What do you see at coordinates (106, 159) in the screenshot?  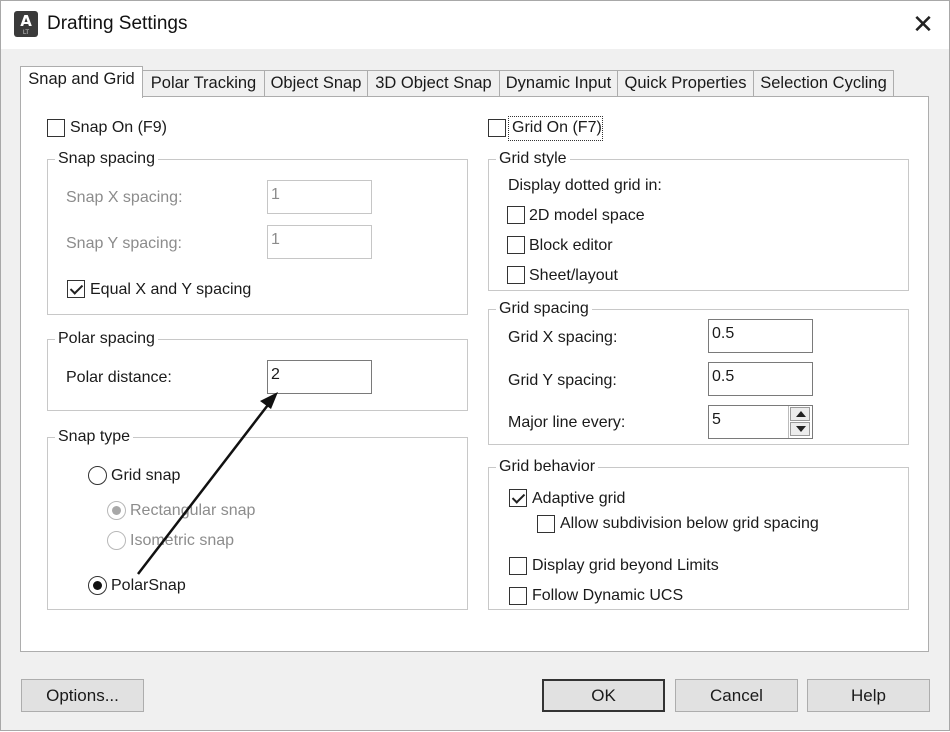 I see `snap-spacing-title: Snap spacing` at bounding box center [106, 159].